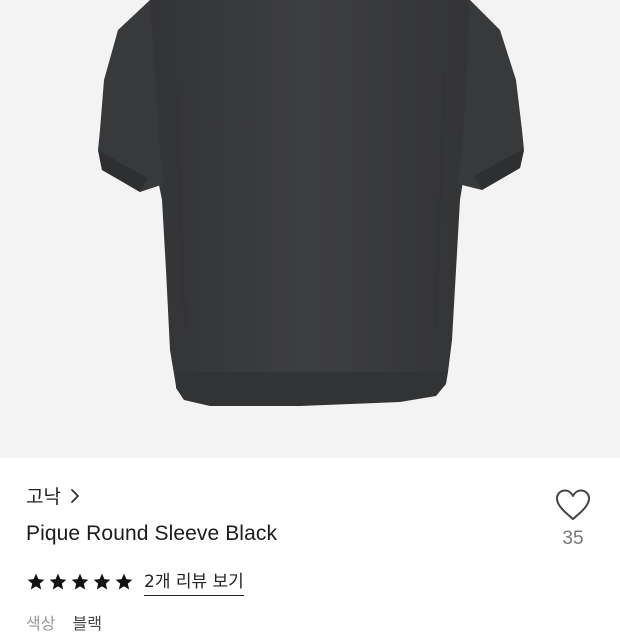 Image resolution: width=620 pixels, height=634 pixels. Describe the element at coordinates (75, 495) in the screenshot. I see `chevron-right-icon` at that location.